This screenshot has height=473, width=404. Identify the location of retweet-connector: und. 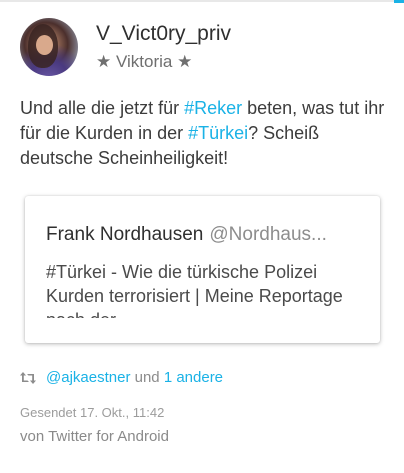
(147, 377).